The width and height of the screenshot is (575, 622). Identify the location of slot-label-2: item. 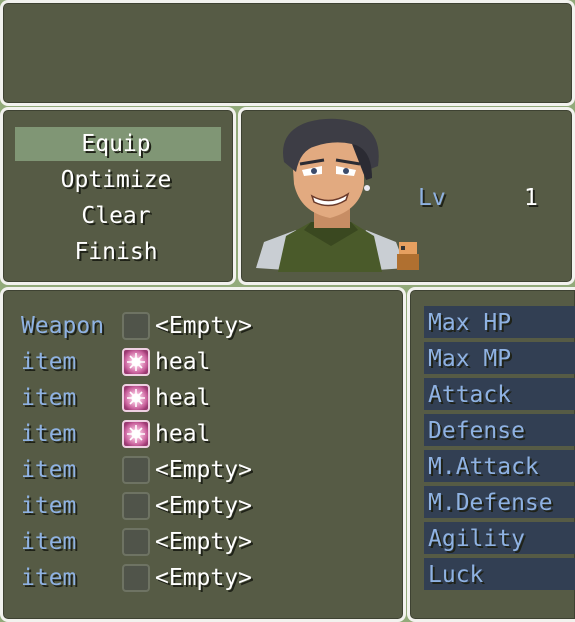
(49, 398).